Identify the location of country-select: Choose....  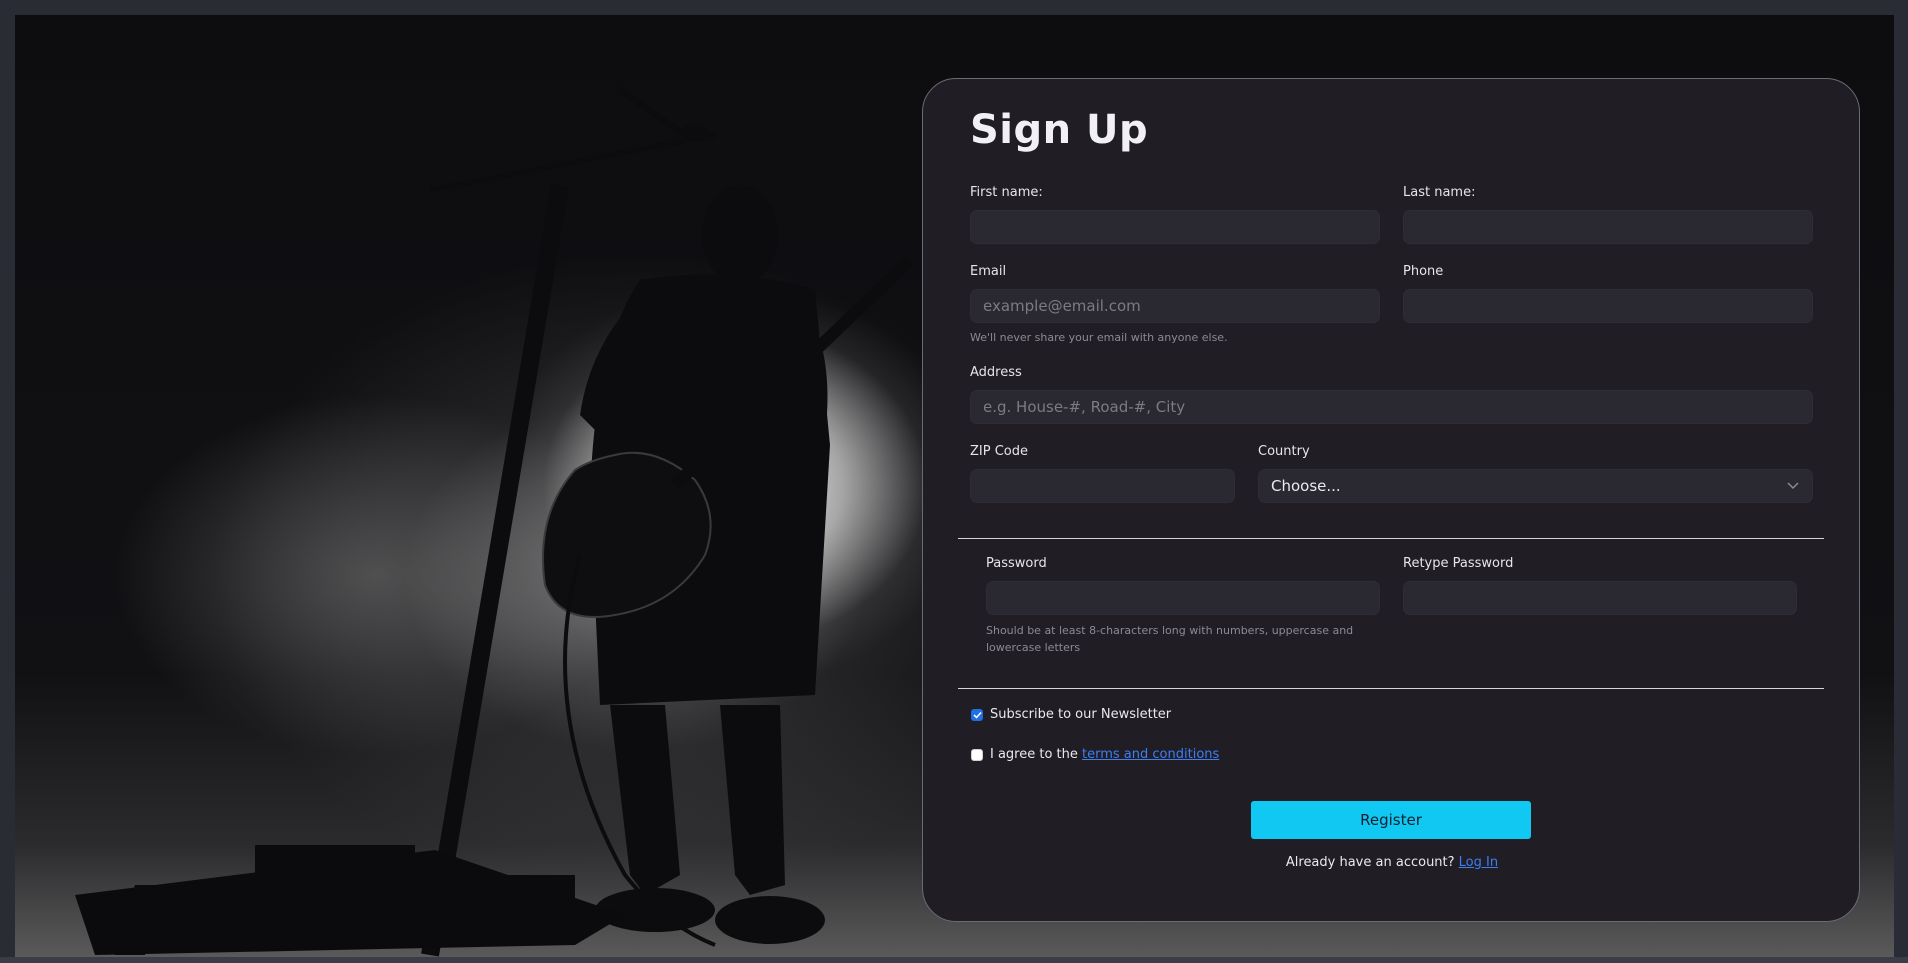
(1535, 486).